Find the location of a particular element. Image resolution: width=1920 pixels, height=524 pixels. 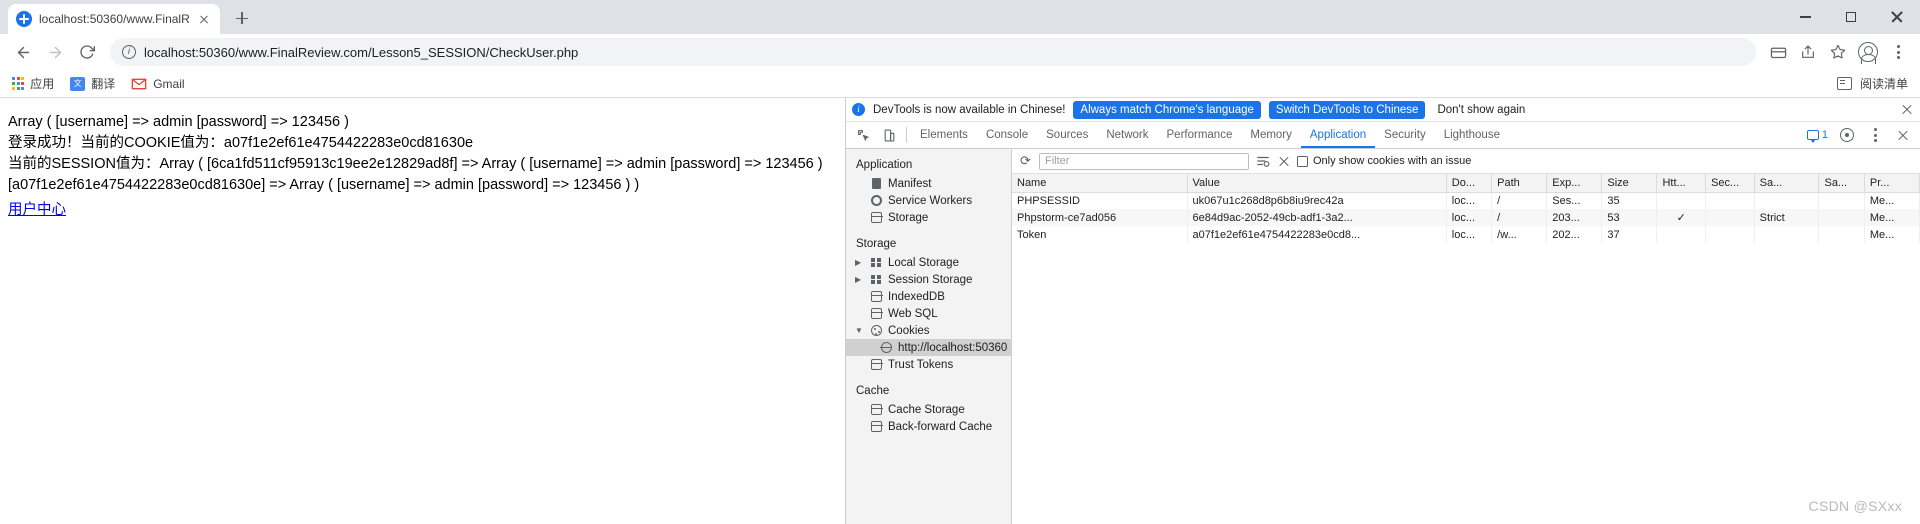

clear-filtered-icon is located at coordinates (1263, 161).